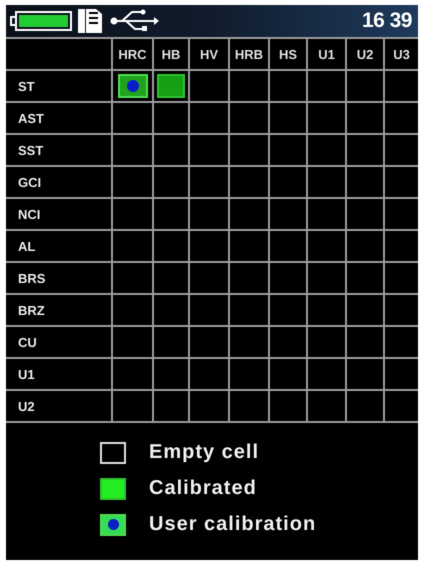 The width and height of the screenshot is (424, 562). What do you see at coordinates (59, 407) in the screenshot?
I see `row-label: U2` at bounding box center [59, 407].